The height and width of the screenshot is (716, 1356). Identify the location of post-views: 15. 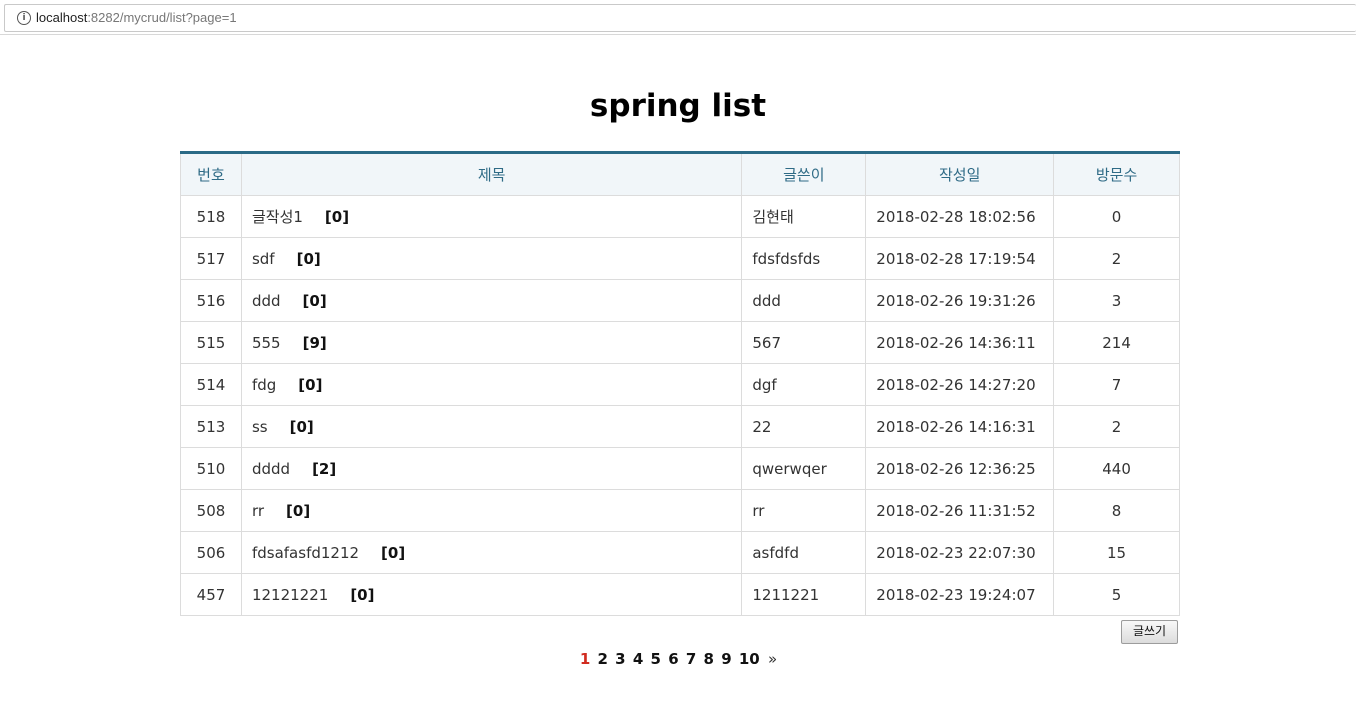
(1116, 552).